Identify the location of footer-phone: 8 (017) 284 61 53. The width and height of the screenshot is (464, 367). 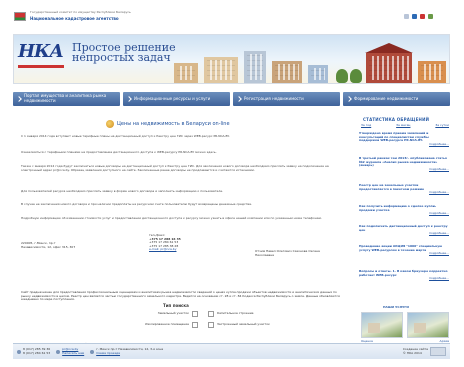
(36, 353).